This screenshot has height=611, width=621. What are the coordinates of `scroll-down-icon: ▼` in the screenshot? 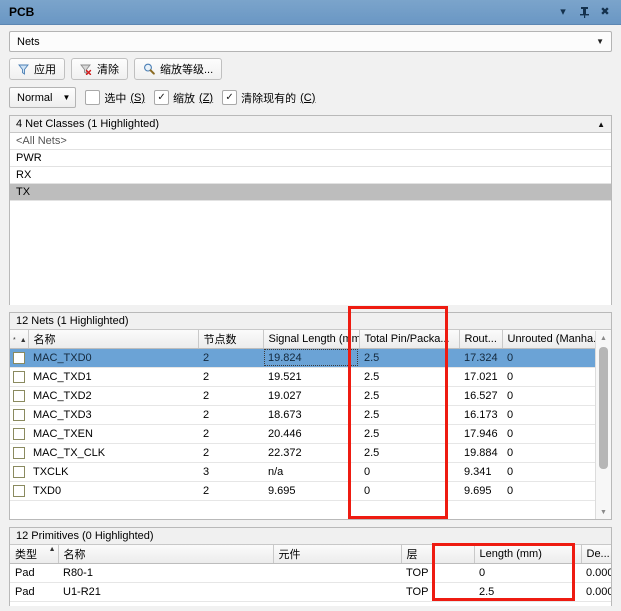 It's located at (603, 512).